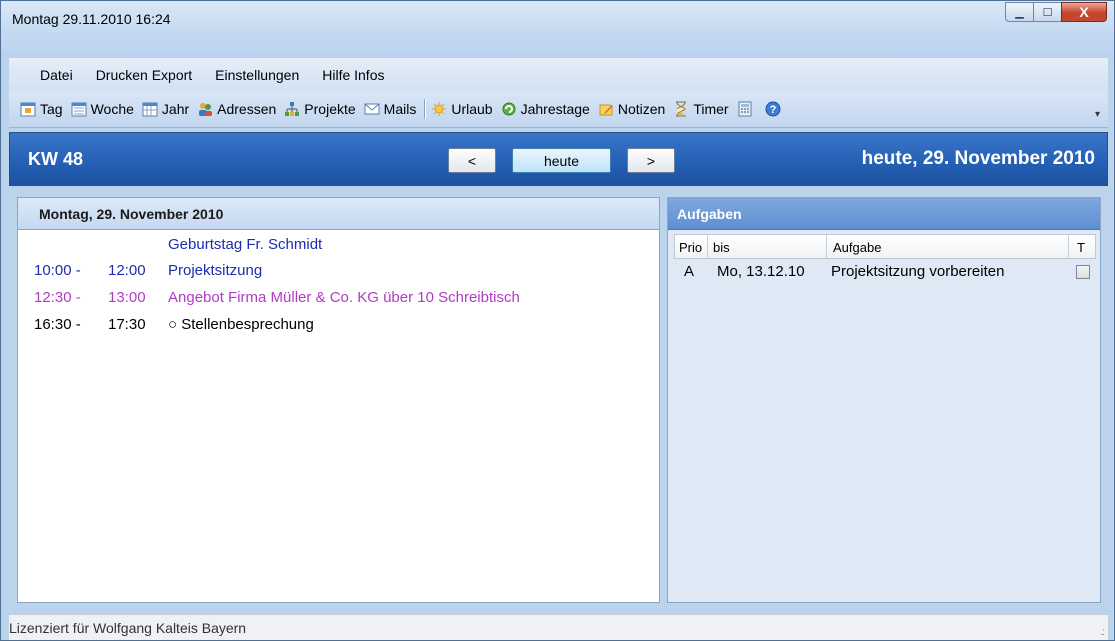 This screenshot has width=1115, height=641. What do you see at coordinates (91, 19) in the screenshot?
I see `window-title: Montag 29.11.2010 16:24` at bounding box center [91, 19].